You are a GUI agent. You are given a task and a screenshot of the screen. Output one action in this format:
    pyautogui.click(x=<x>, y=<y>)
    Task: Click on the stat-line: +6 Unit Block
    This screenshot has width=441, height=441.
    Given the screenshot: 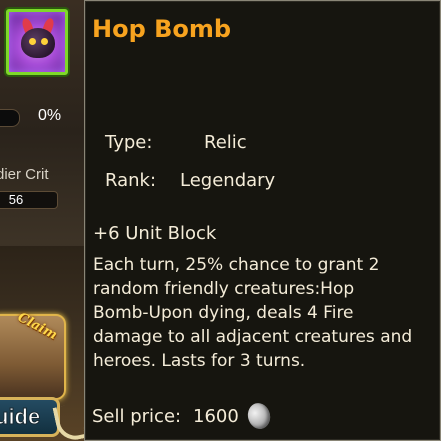 What is the action you would take?
    pyautogui.click(x=155, y=233)
    